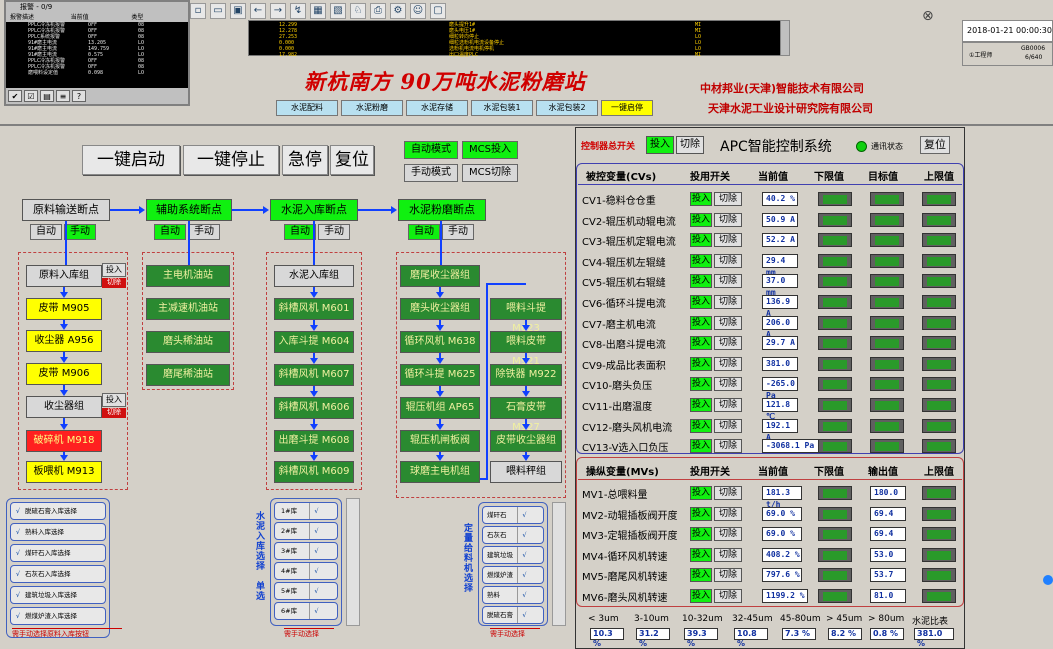  I want to click on feeder-scrollbar, so click(559, 564).